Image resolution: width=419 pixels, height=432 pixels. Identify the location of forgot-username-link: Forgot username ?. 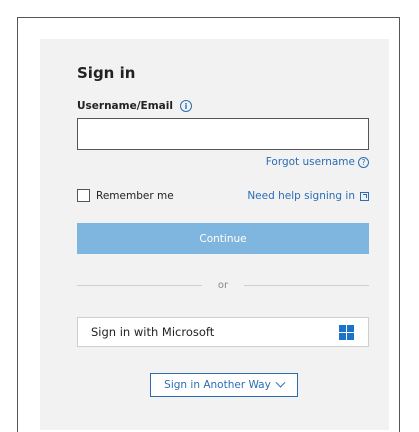
(317, 162).